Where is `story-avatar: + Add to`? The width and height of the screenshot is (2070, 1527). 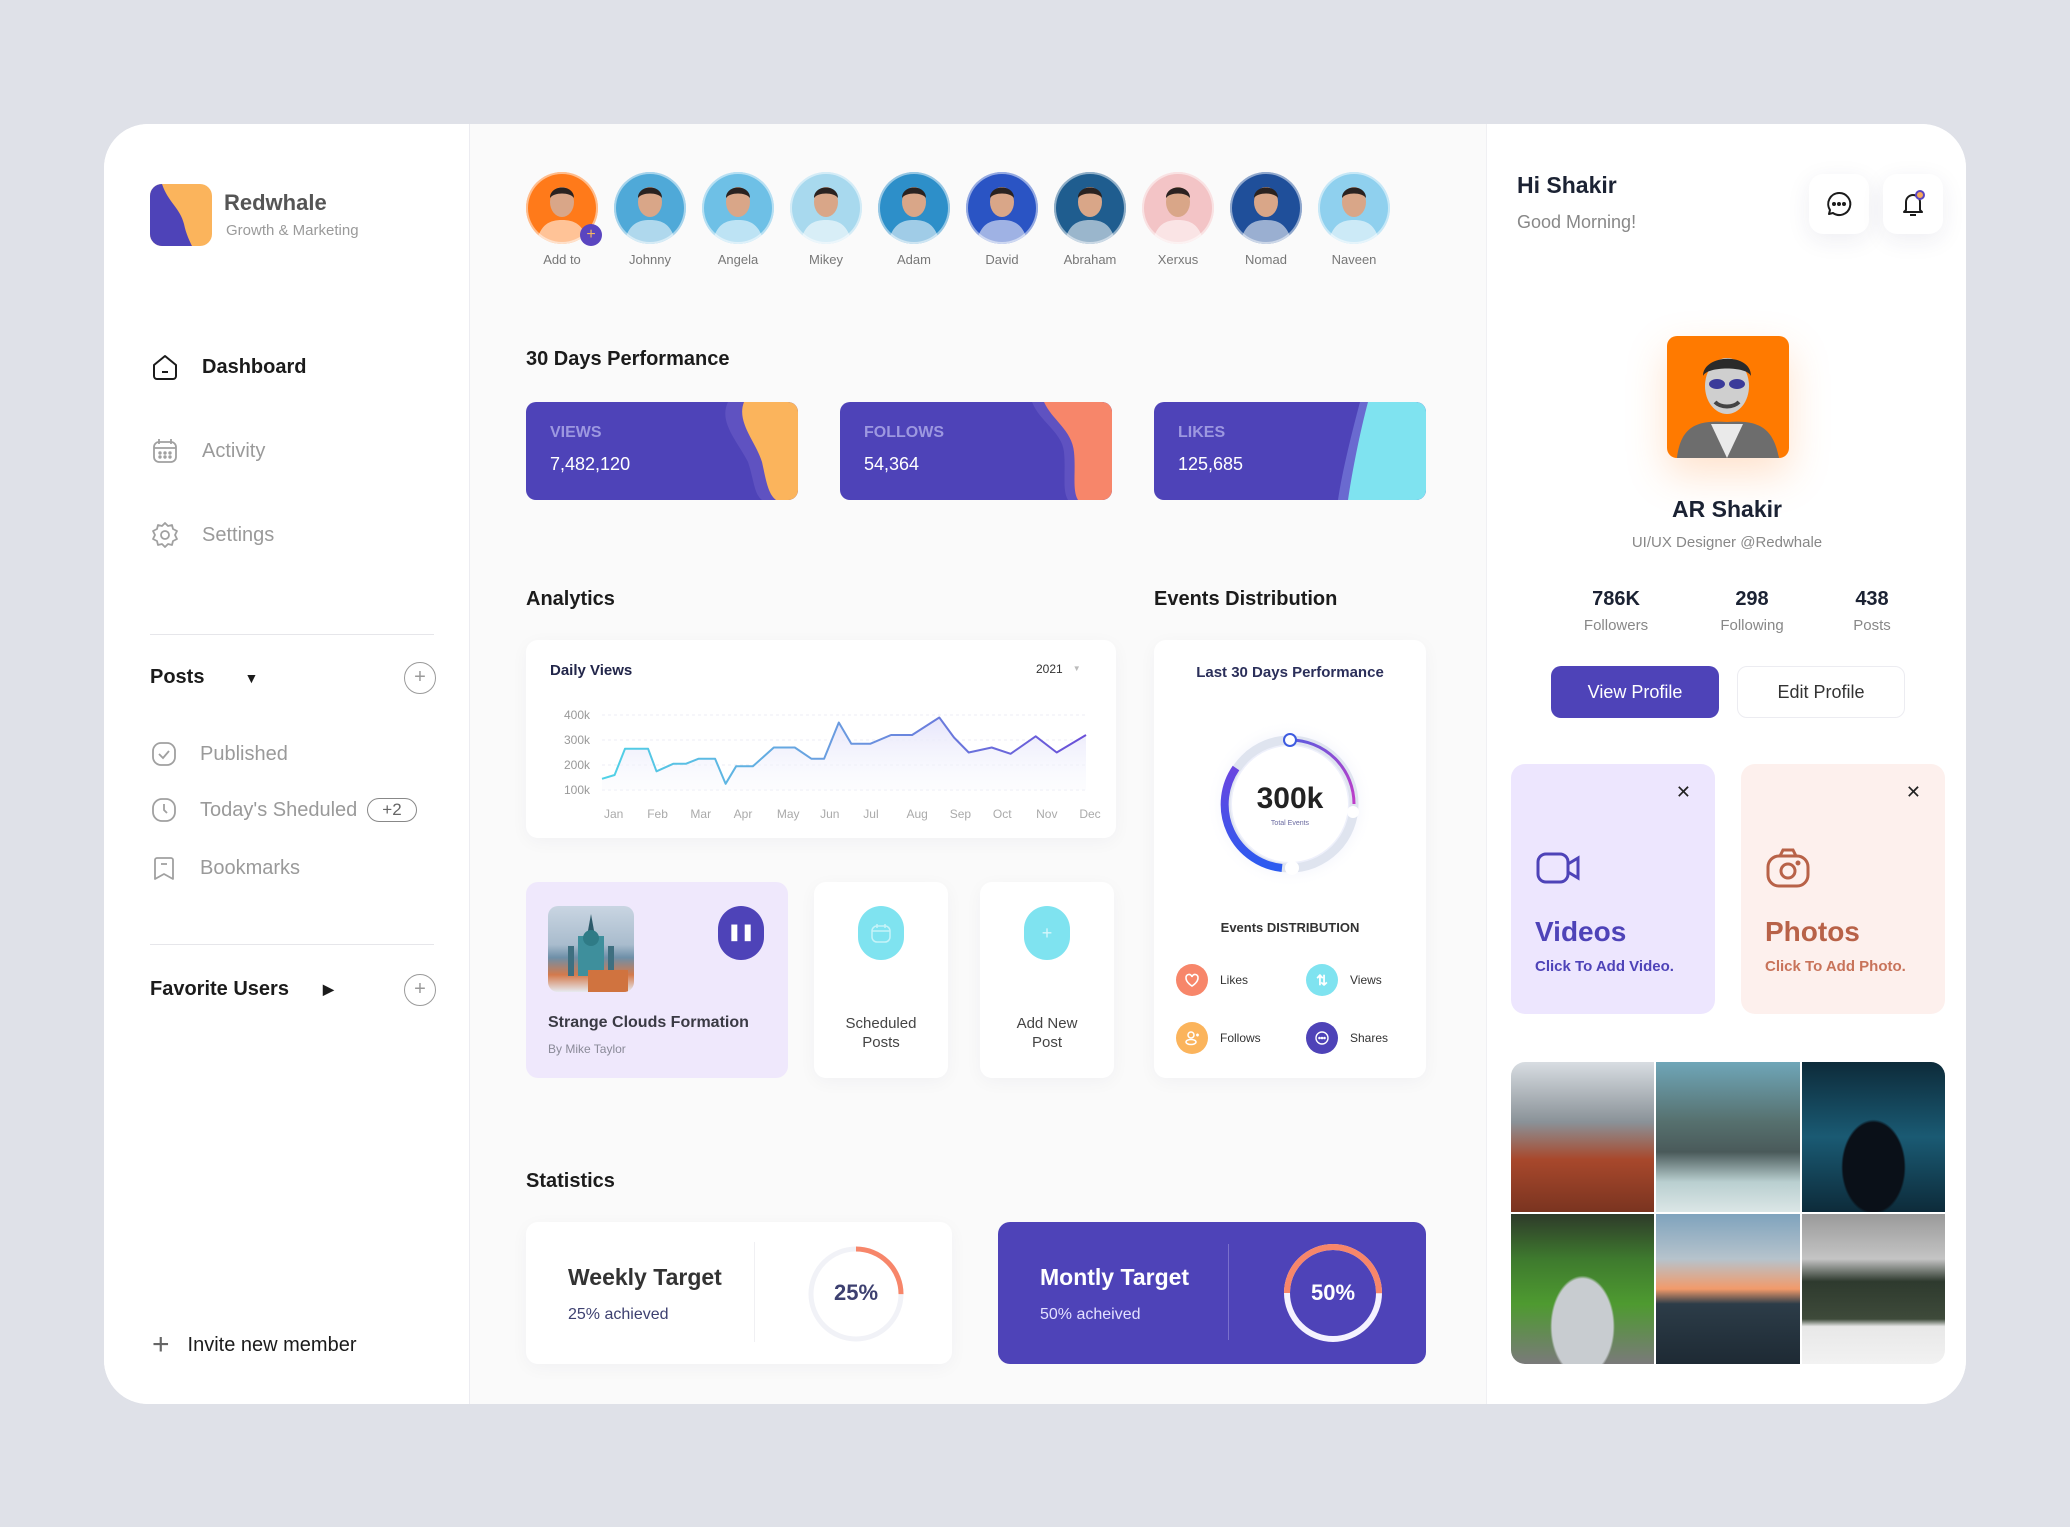 story-avatar: + Add to is located at coordinates (564, 219).